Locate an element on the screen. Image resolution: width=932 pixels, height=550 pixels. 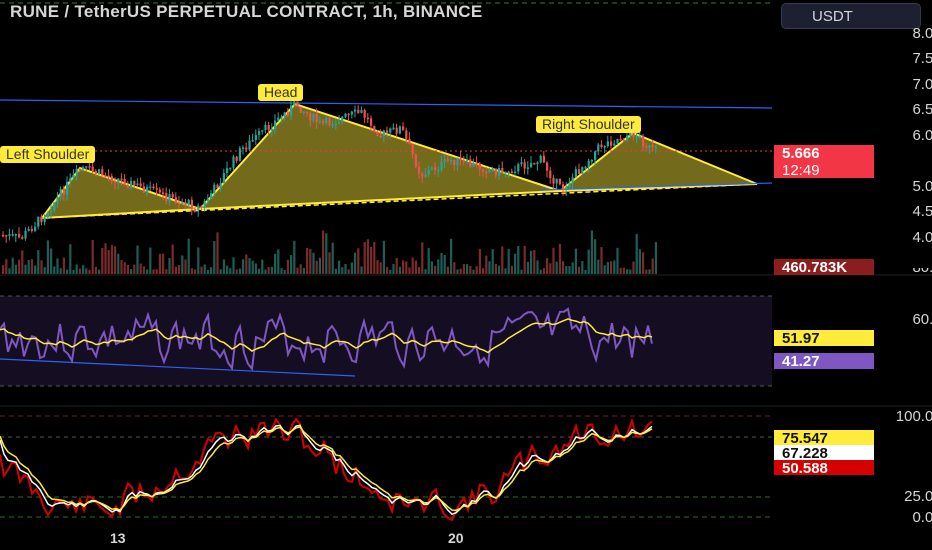
rsi-axis-label: 60.00 is located at coordinates (922, 319).